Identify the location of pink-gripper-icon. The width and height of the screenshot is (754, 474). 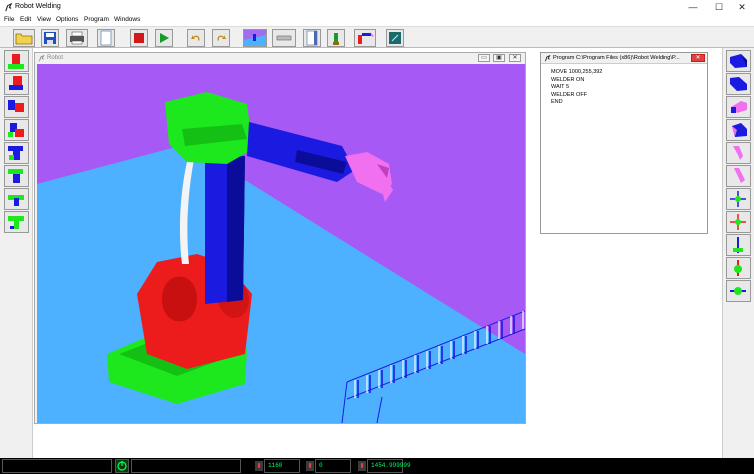
(739, 107).